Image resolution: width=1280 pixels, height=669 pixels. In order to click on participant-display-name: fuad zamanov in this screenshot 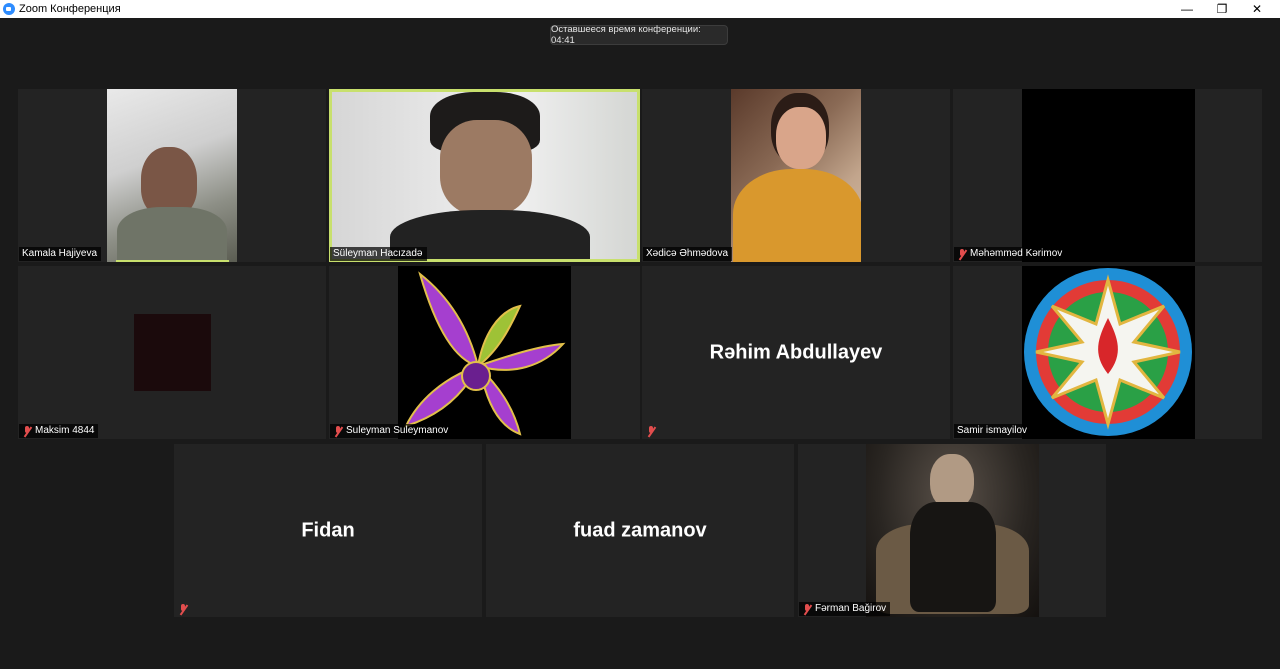, I will do `click(640, 530)`.